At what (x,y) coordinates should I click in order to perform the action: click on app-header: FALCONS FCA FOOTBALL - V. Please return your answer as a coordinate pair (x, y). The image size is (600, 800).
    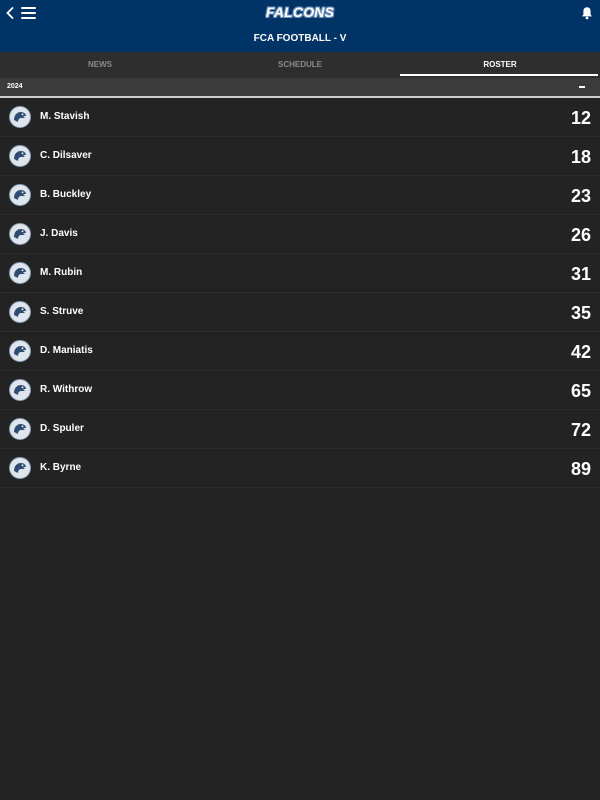
    Looking at the image, I should click on (300, 26).